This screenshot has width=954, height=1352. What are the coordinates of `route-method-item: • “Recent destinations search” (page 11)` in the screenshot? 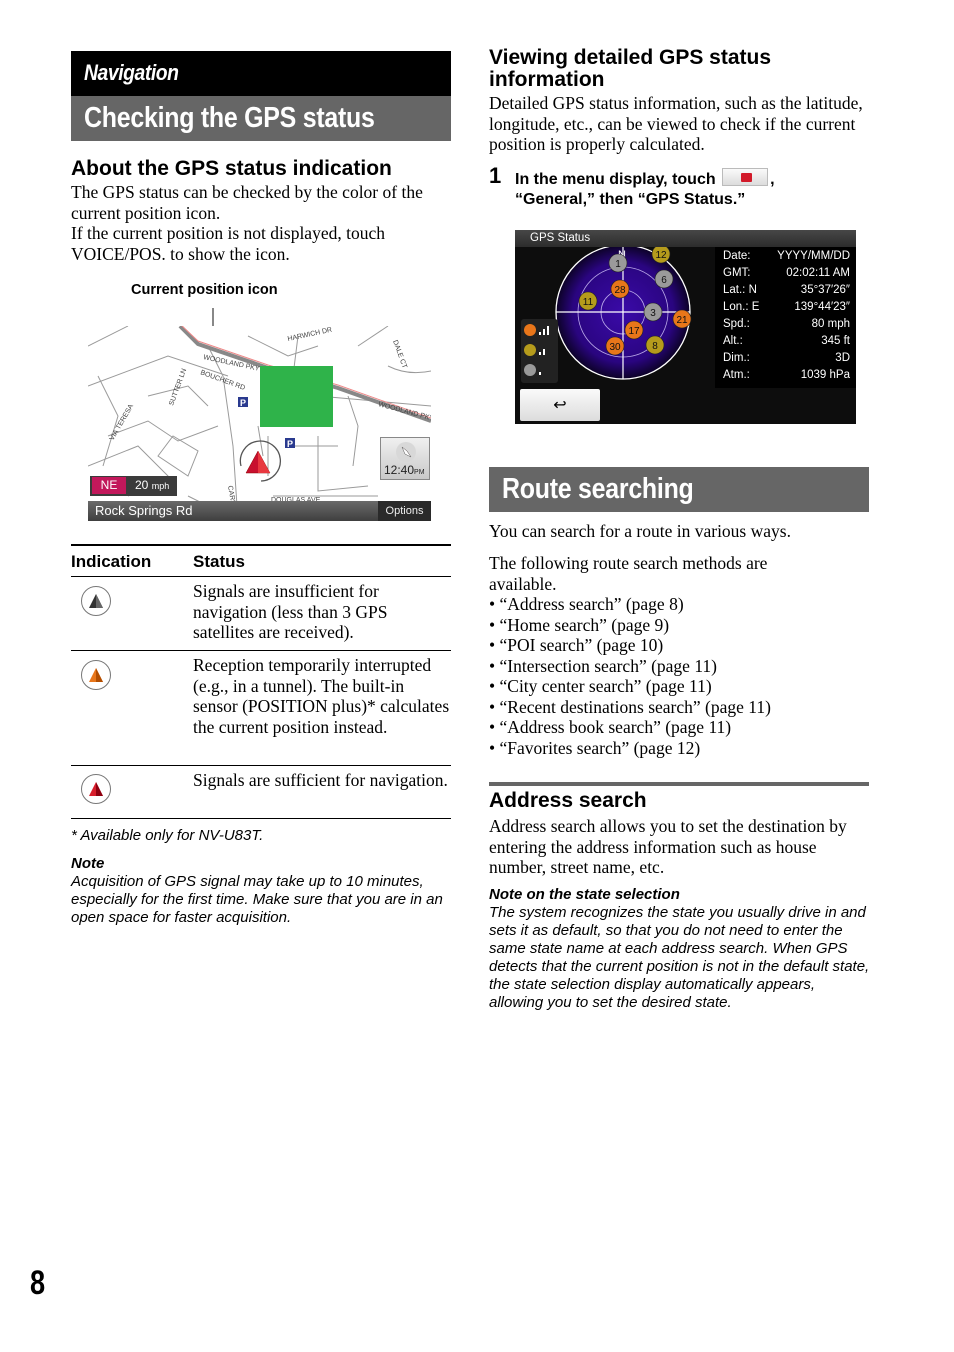 It's located at (630, 706).